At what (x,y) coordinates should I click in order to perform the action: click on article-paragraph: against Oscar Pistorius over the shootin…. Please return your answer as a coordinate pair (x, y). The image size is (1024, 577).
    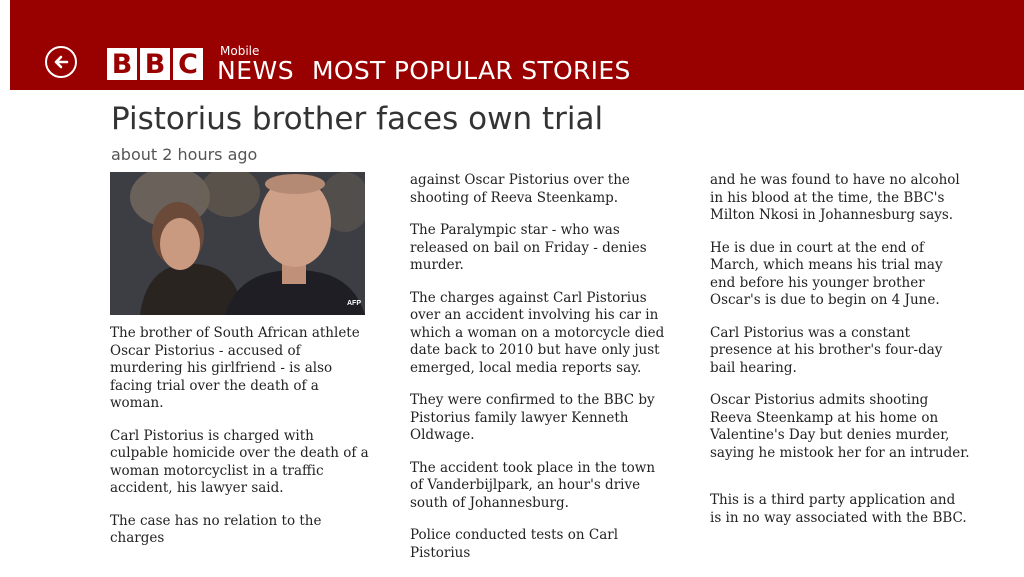
    Looking at the image, I should click on (520, 189).